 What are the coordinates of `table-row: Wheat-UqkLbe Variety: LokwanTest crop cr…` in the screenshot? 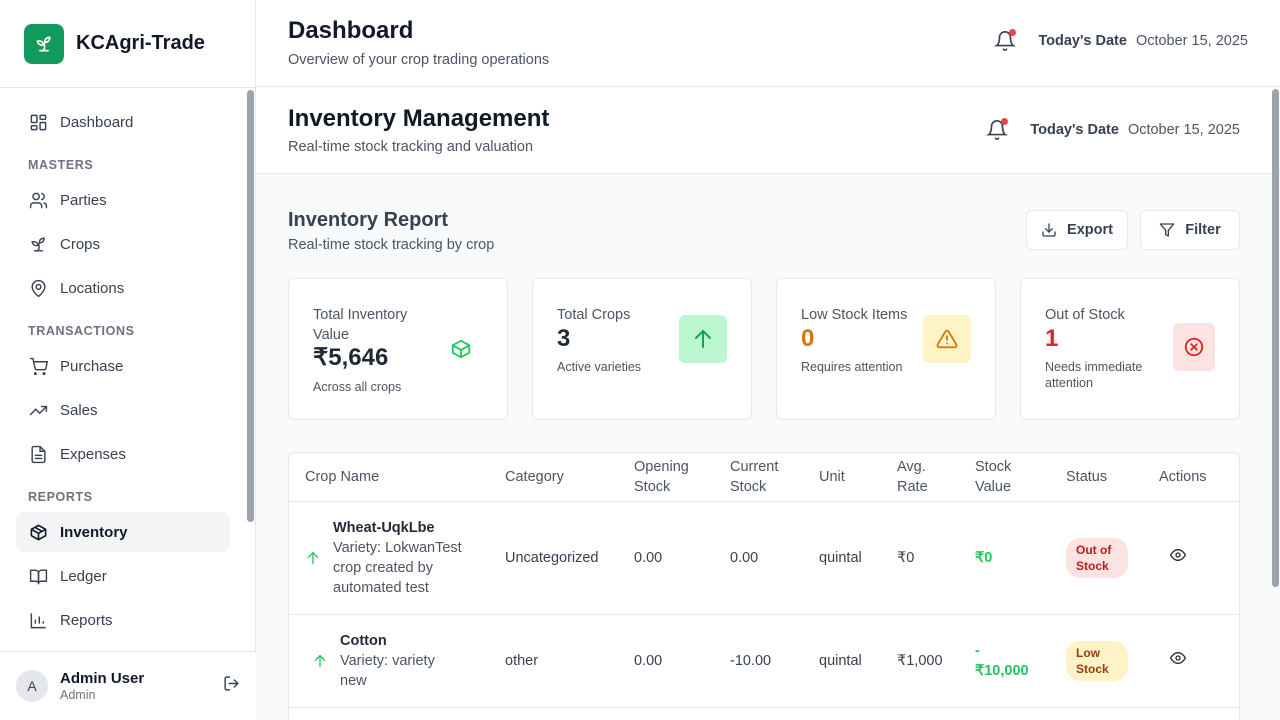 It's located at (764, 558).